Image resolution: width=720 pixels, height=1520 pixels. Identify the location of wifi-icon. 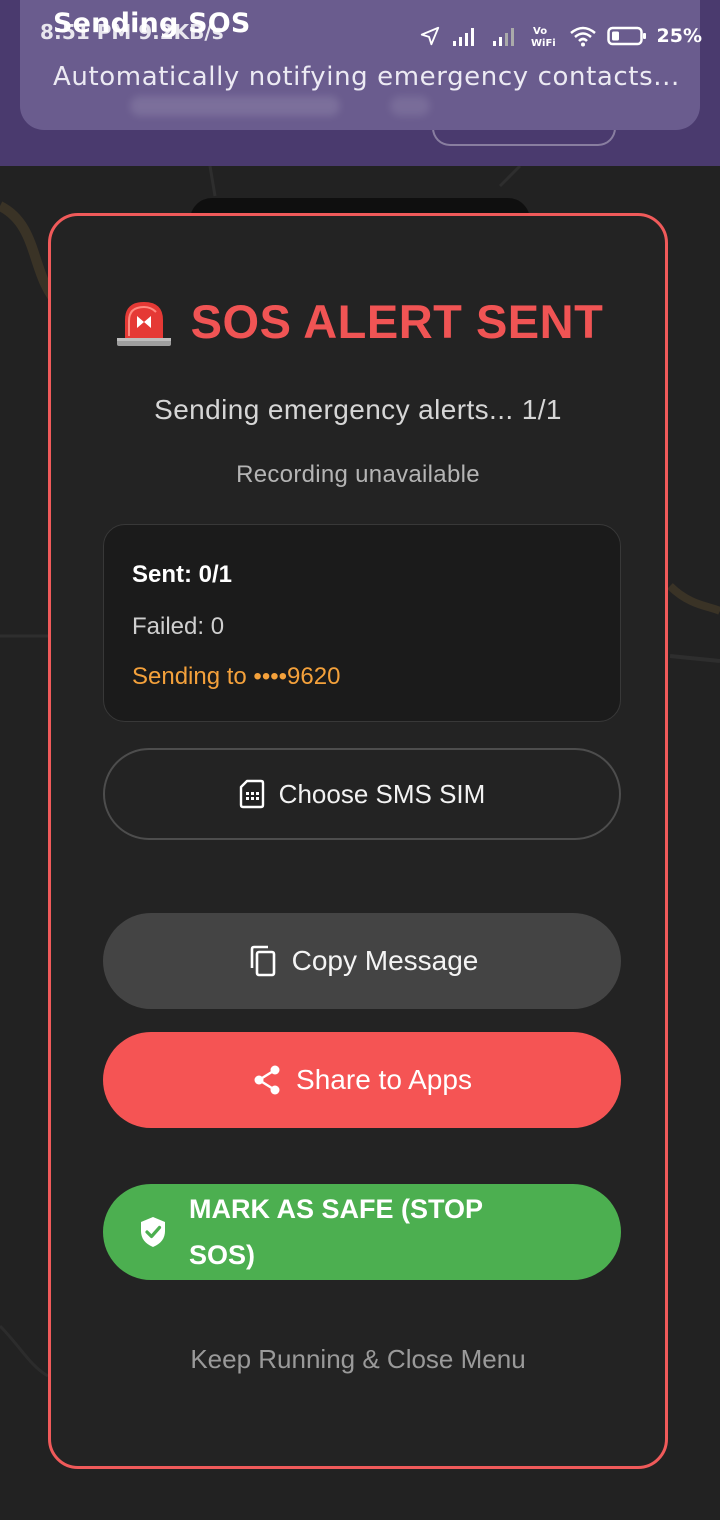
(582, 36).